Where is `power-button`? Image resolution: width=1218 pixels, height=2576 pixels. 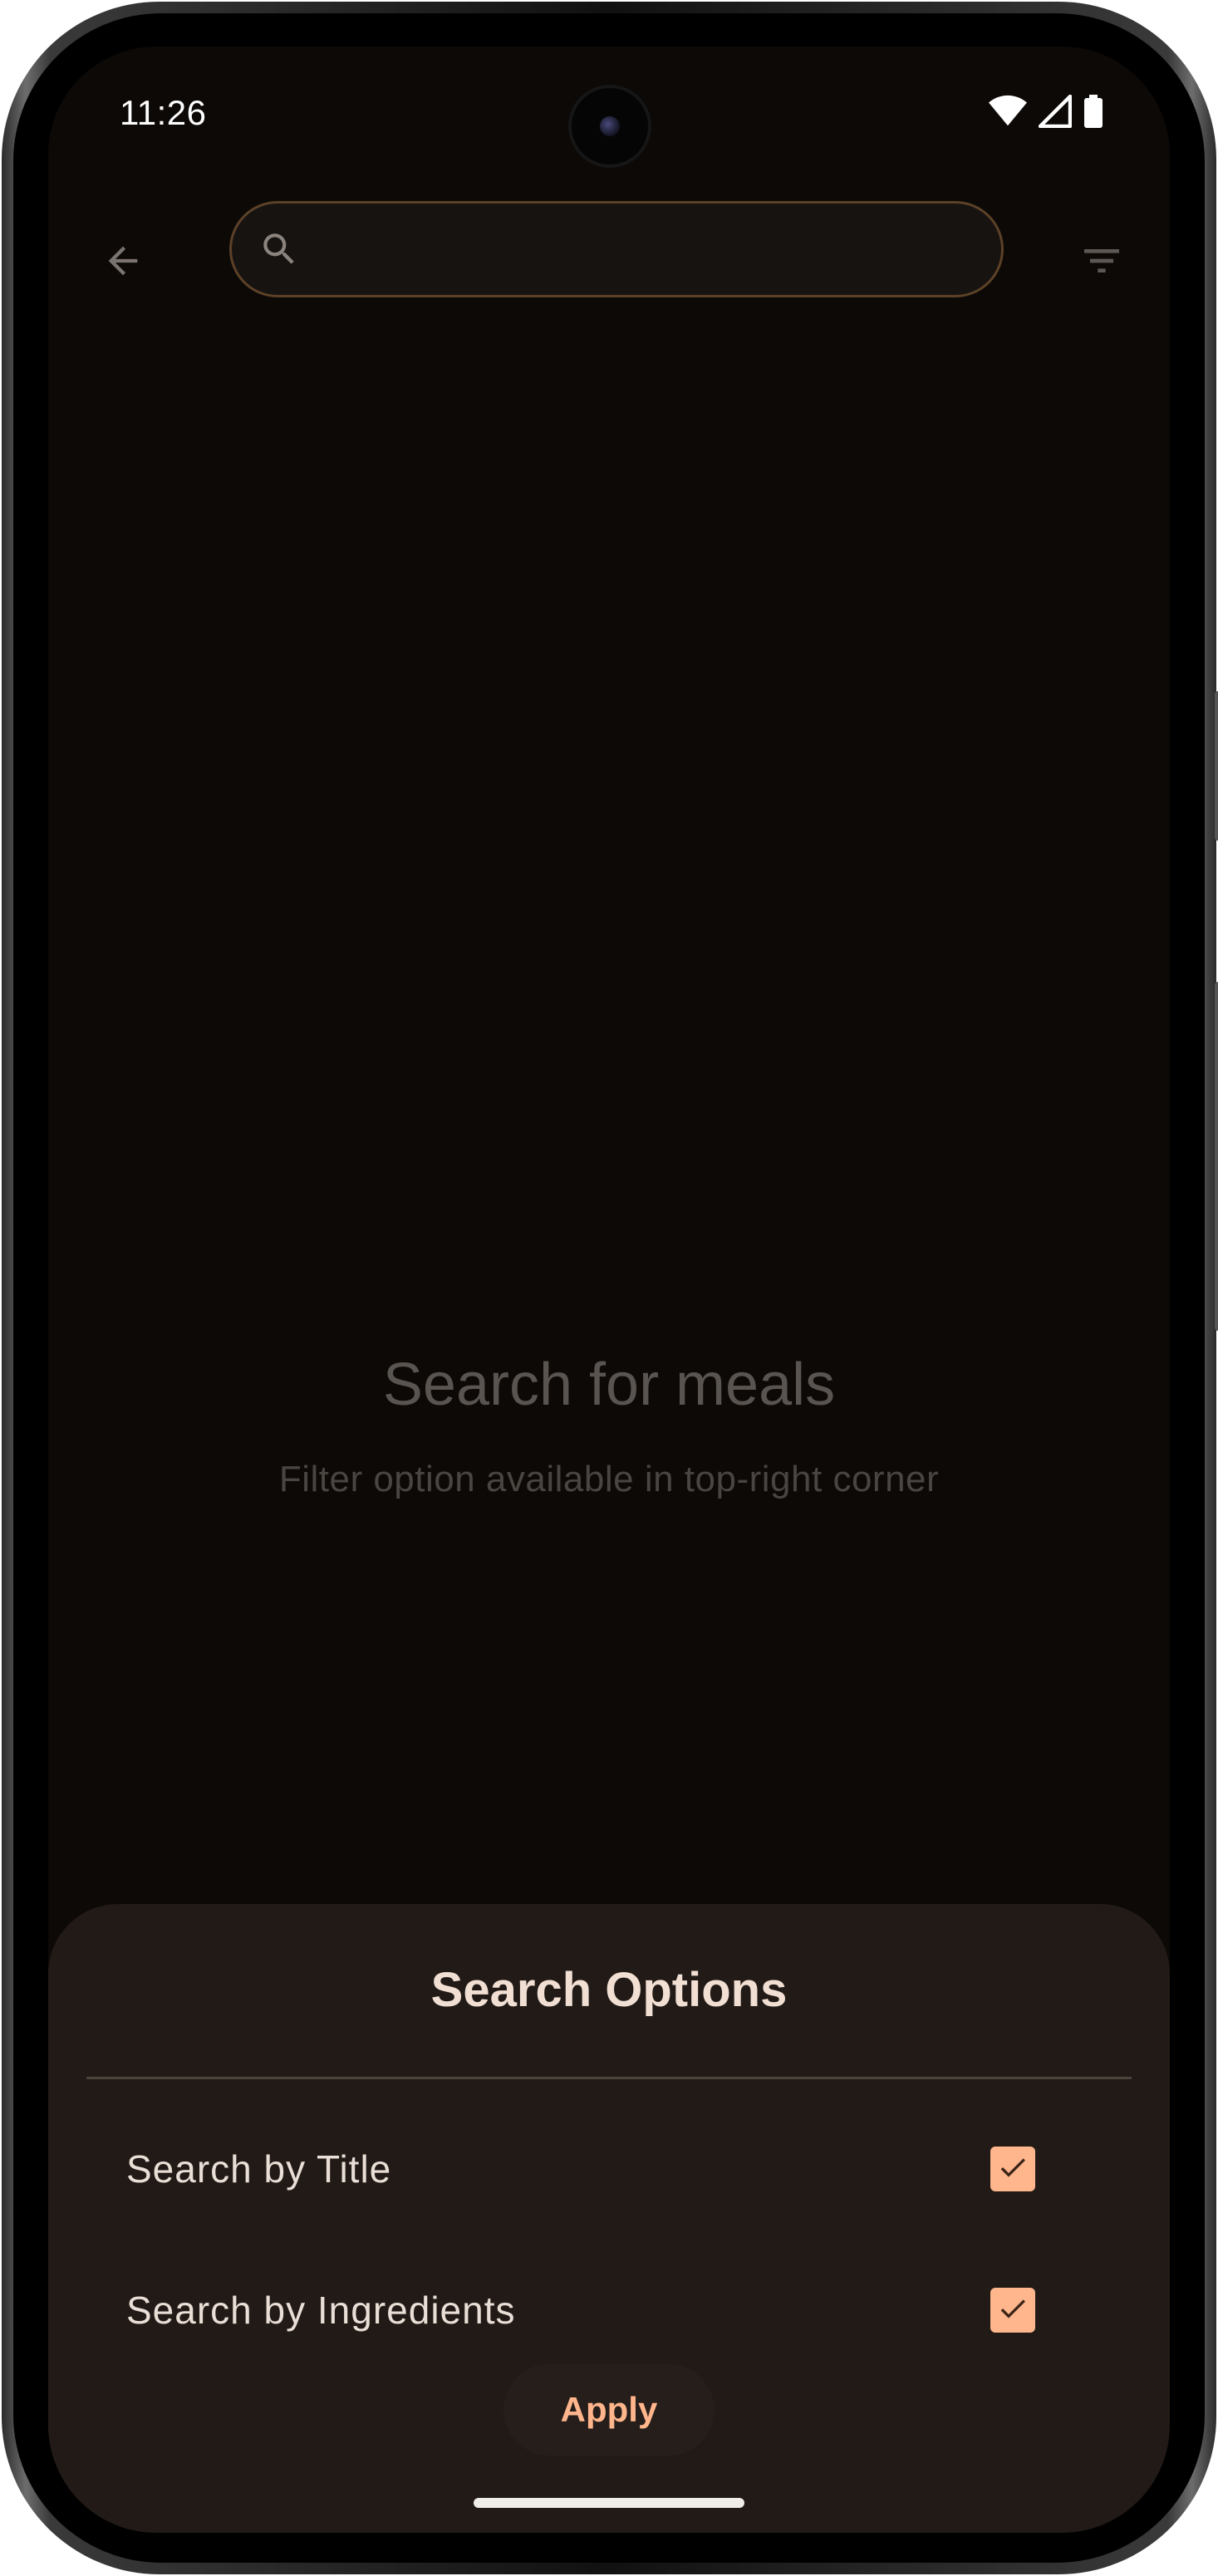
power-button is located at coordinates (1216, 1156).